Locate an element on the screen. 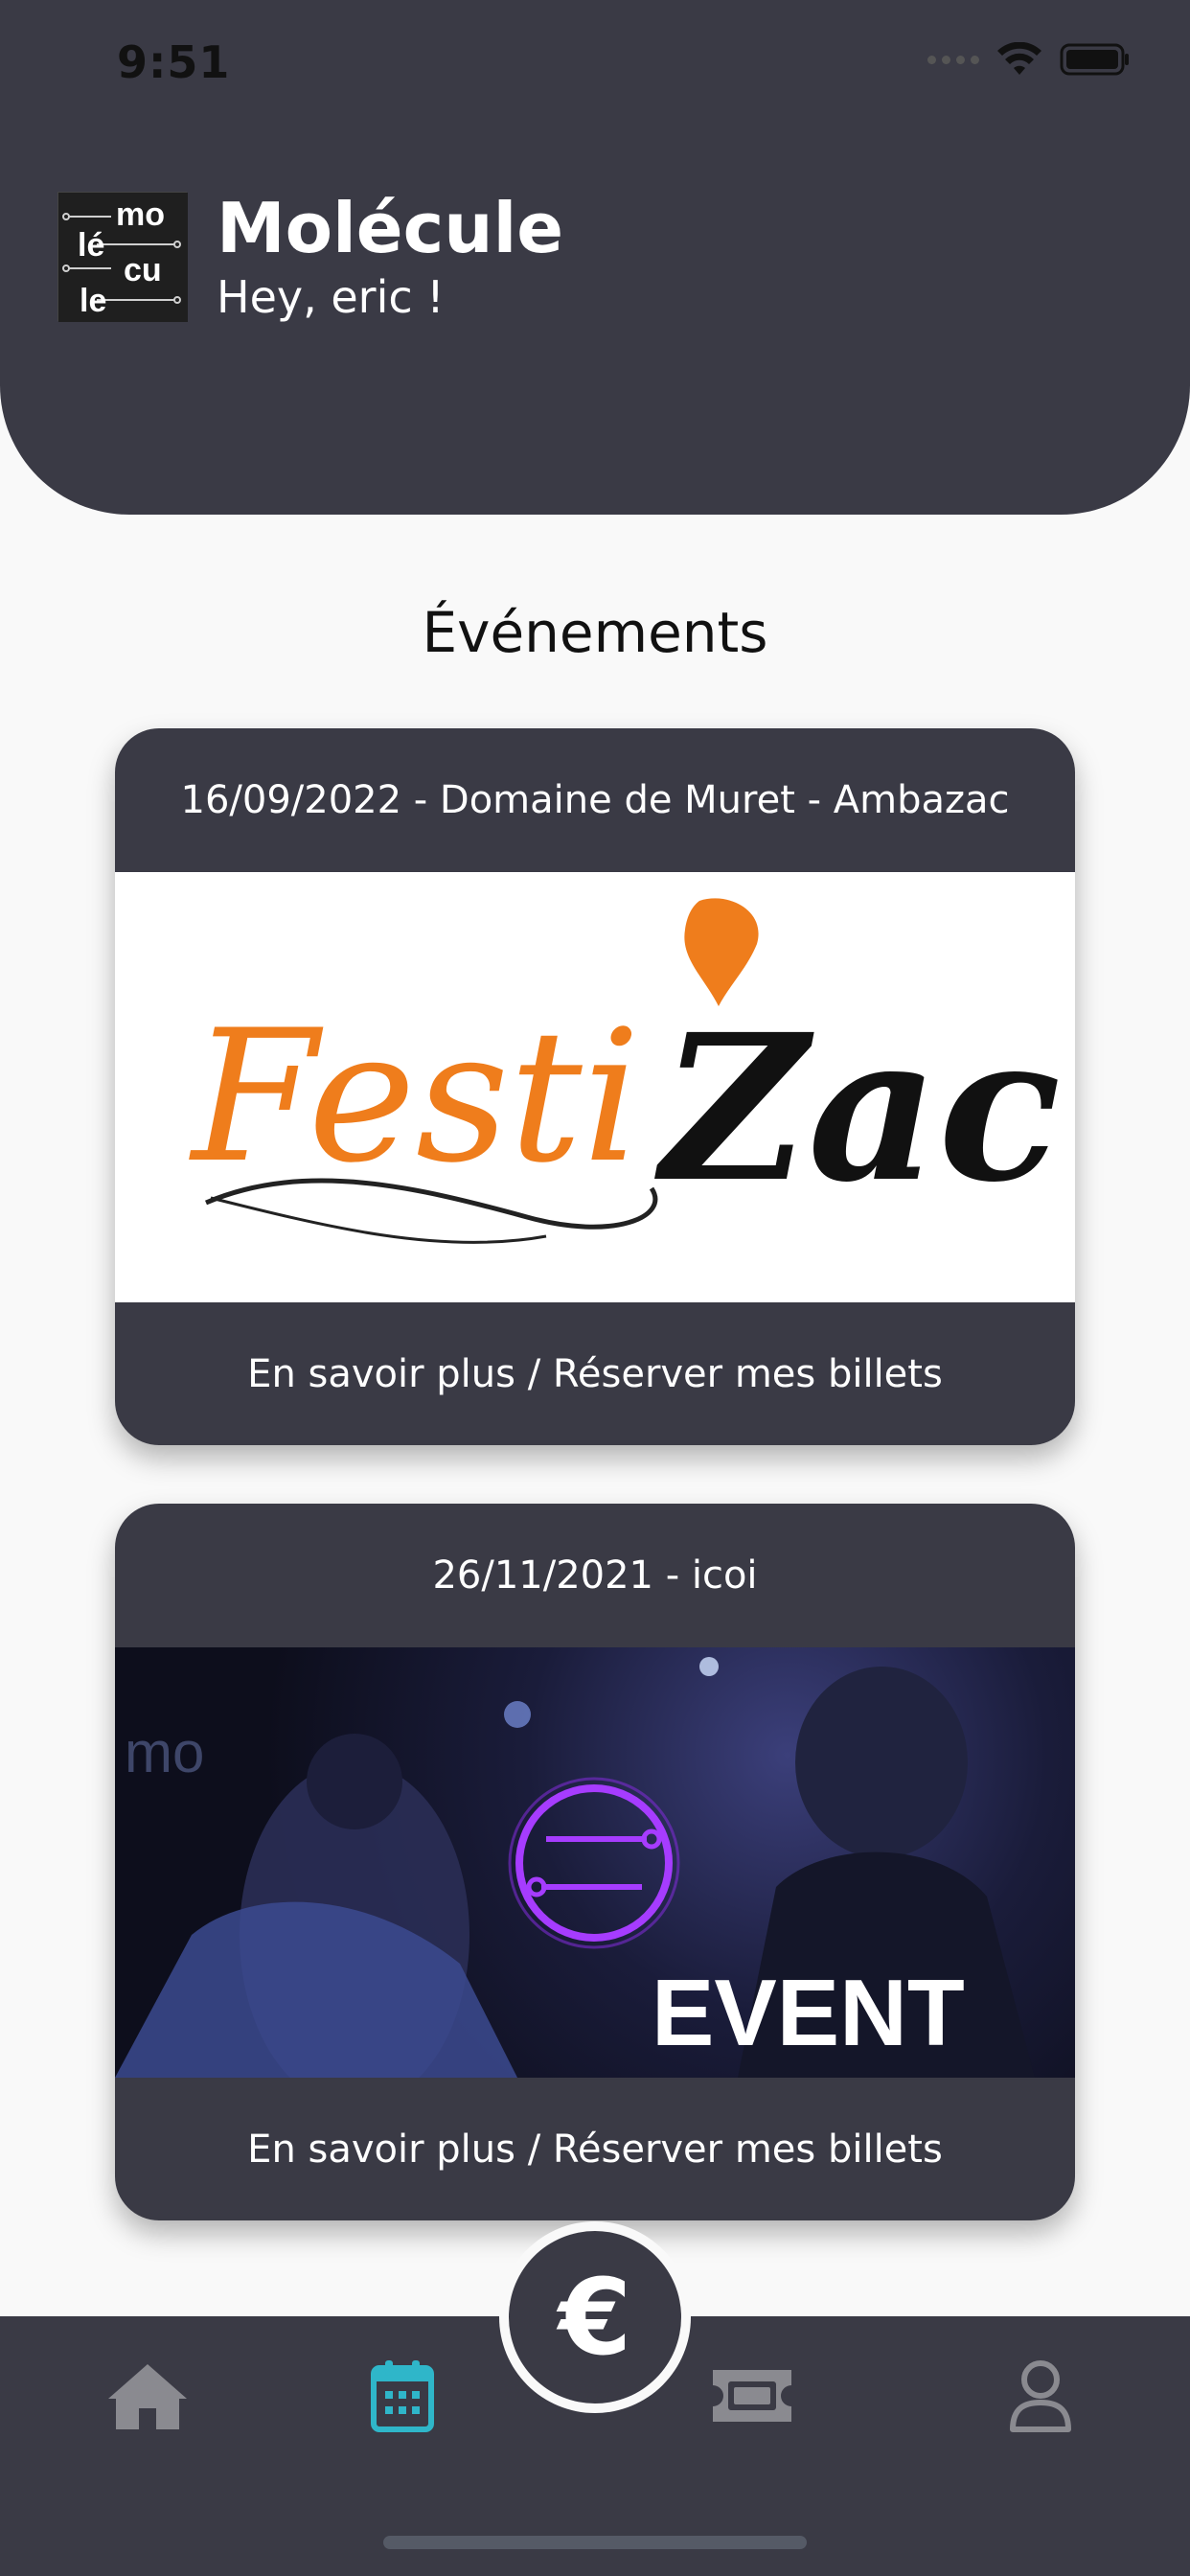 Image resolution: width=1190 pixels, height=2576 pixels. wifi-icon is located at coordinates (1019, 58).